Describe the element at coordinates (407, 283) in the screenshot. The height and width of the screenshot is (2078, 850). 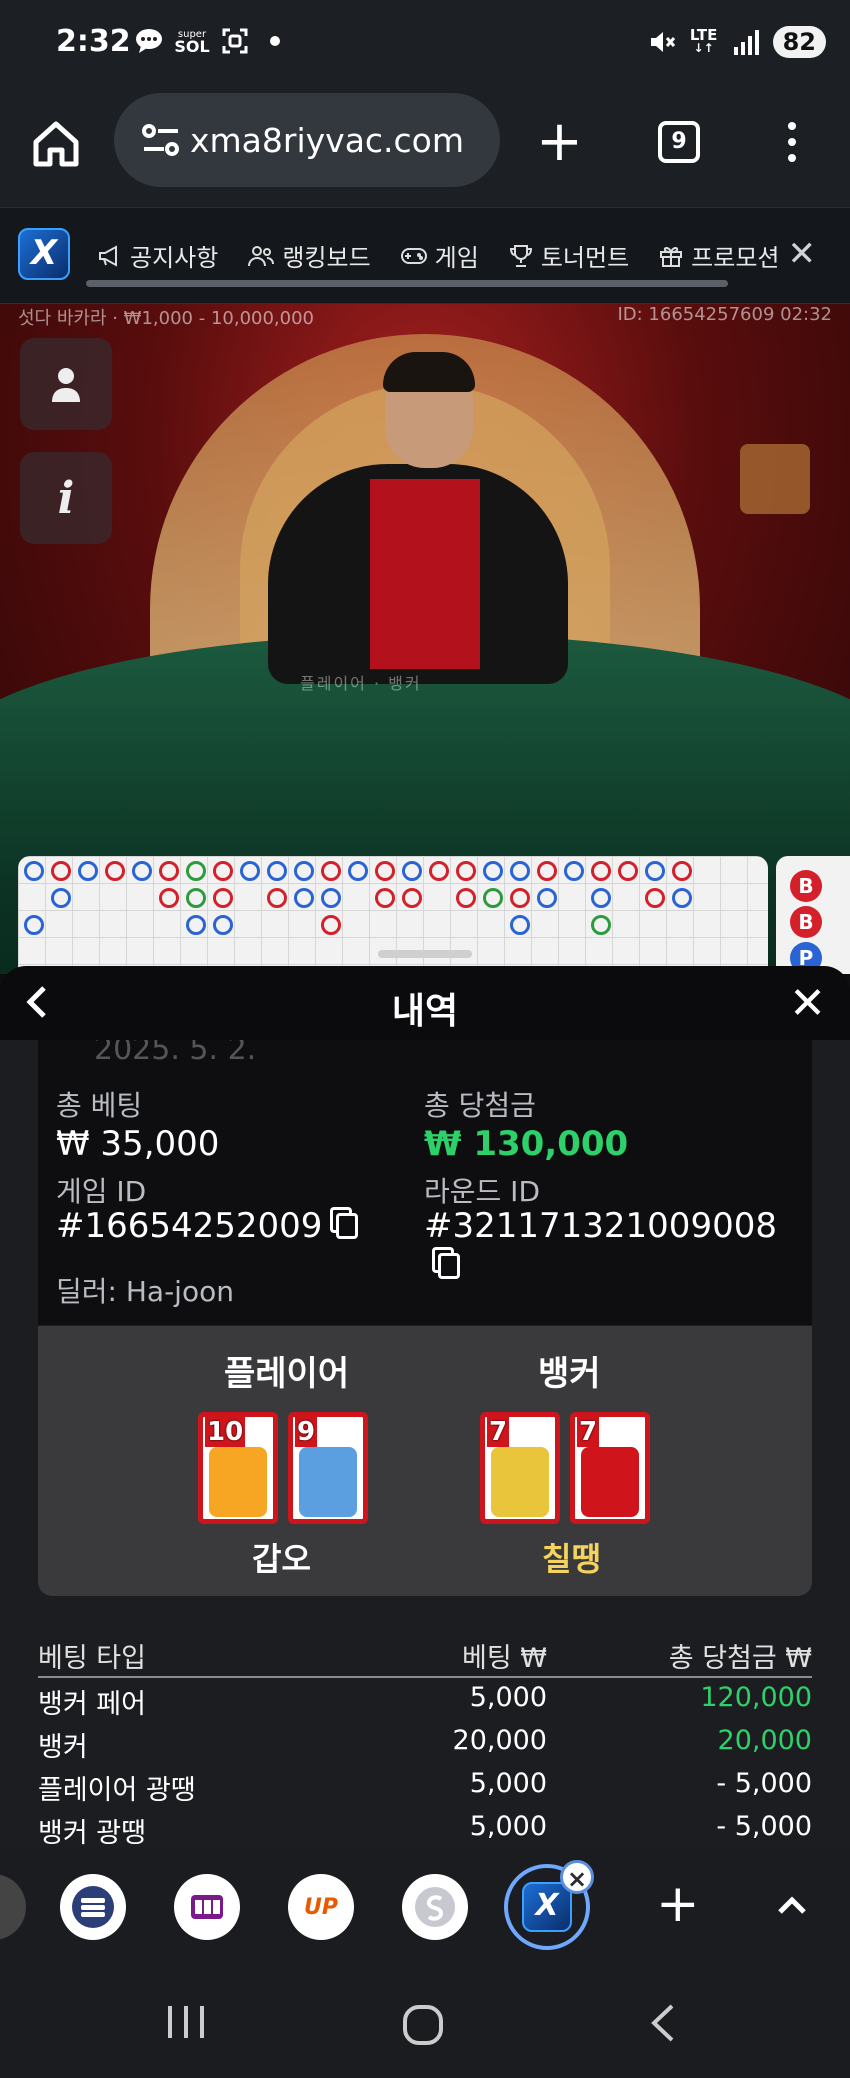
I see `nav-scrollbar` at that location.